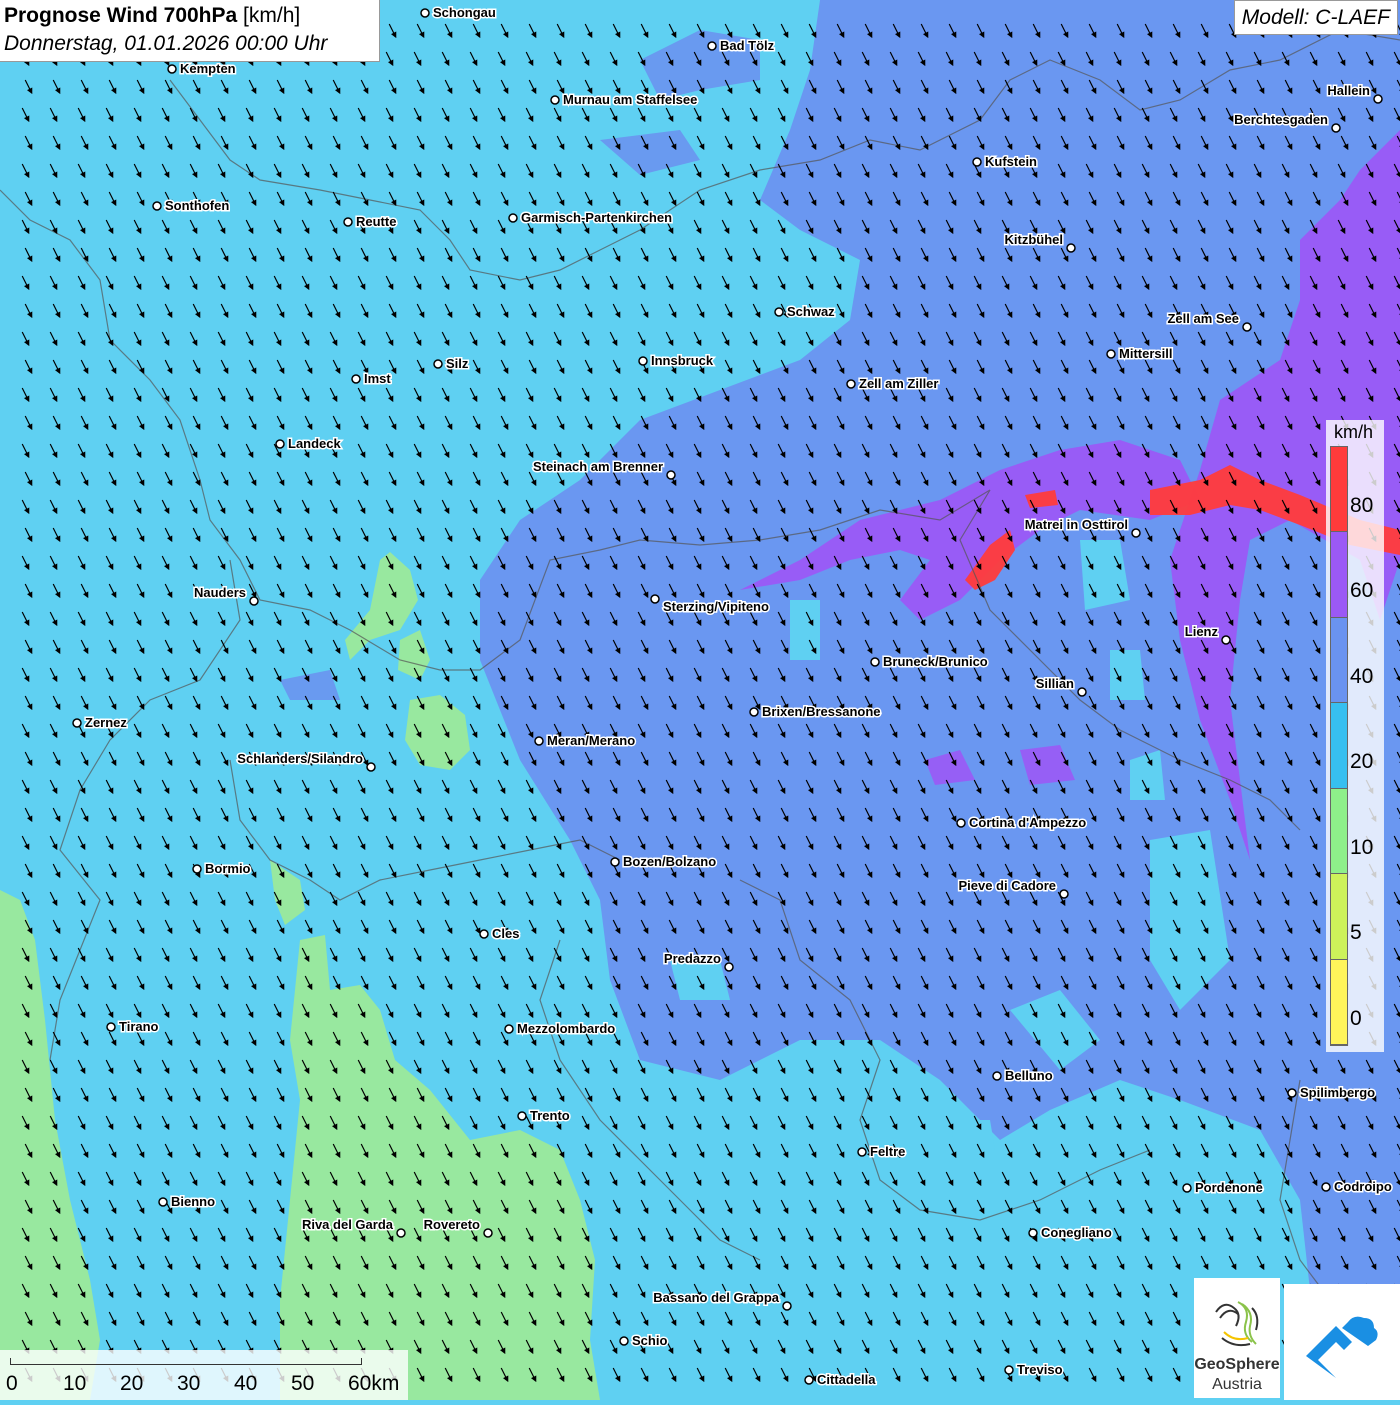 This screenshot has width=1400, height=1405. What do you see at coordinates (1355, 736) in the screenshot?
I see `color-legend: km/h 80 60 40 20 10 5 0` at bounding box center [1355, 736].